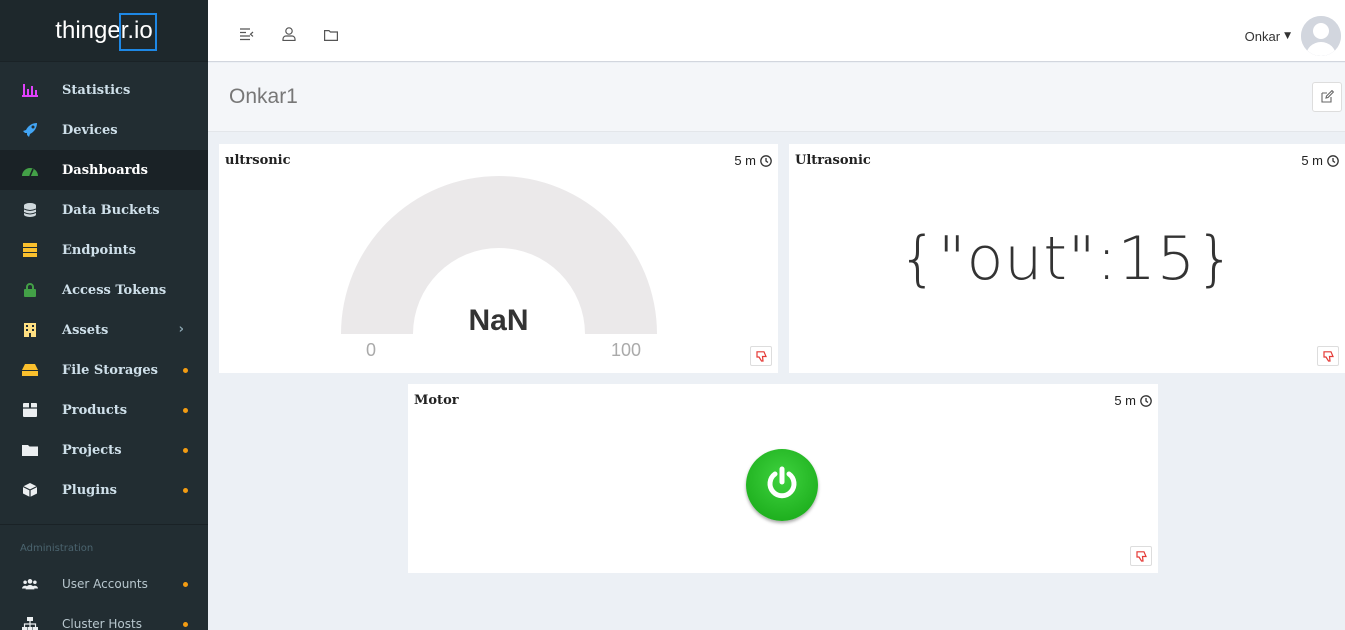 This screenshot has height=630, width=1345. Describe the element at coordinates (90, 130) in the screenshot. I see `sidebar-item-label: Devices` at that location.